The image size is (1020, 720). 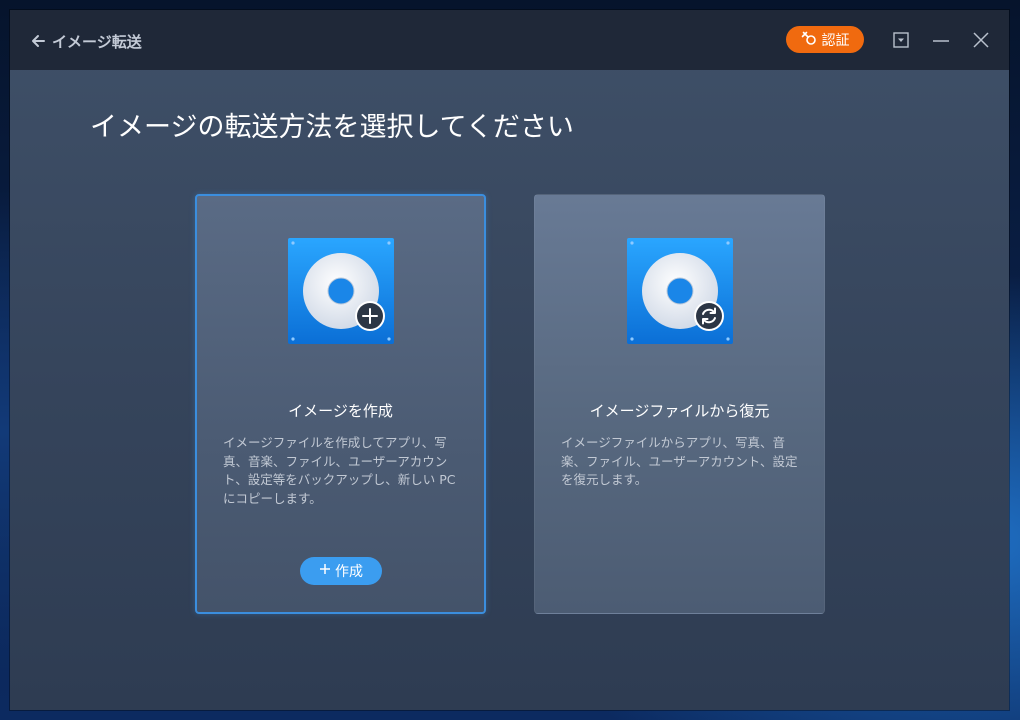 What do you see at coordinates (509, 40) in the screenshot?
I see `title-bar: イメージ転送 認証` at bounding box center [509, 40].